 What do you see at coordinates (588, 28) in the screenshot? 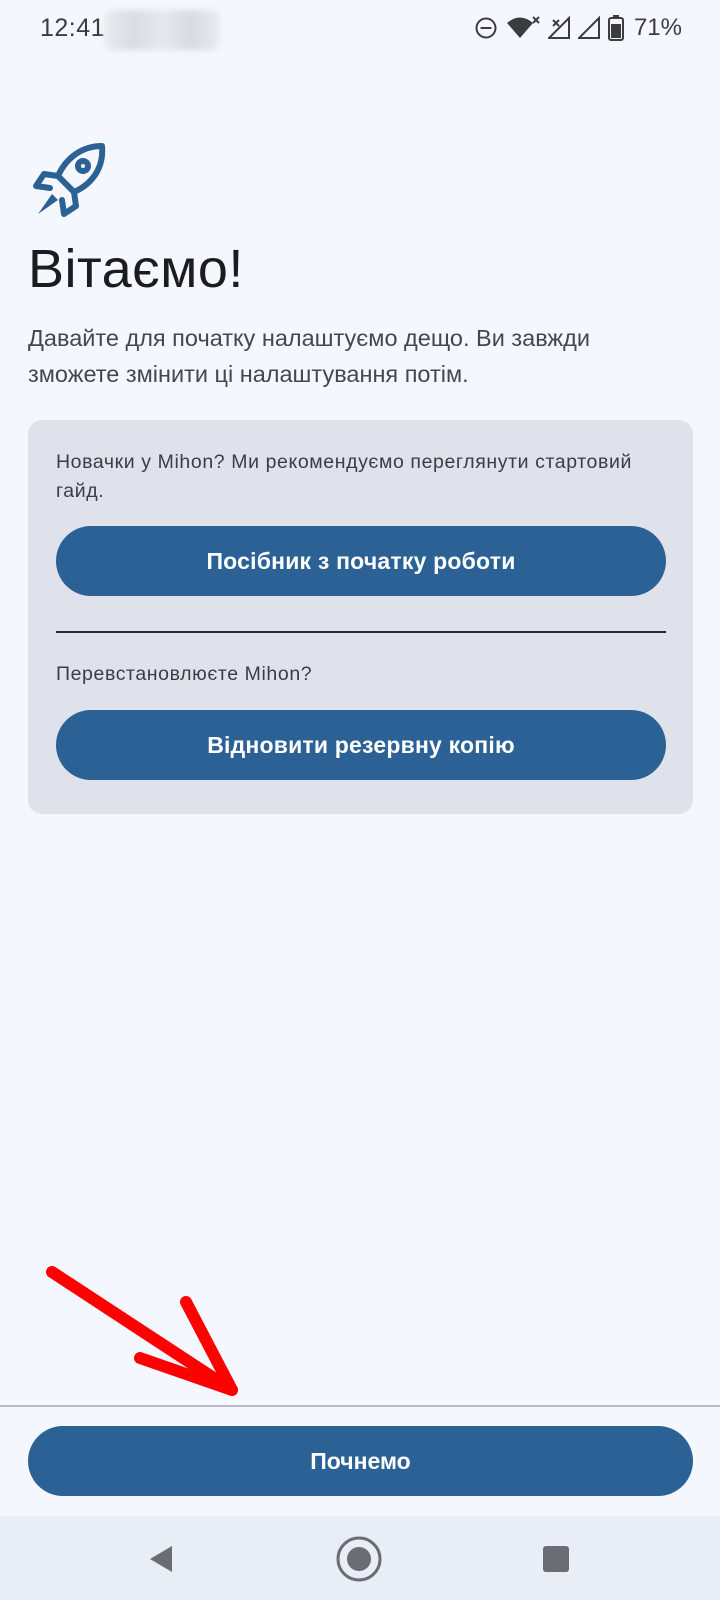
I see `signal-icon` at bounding box center [588, 28].